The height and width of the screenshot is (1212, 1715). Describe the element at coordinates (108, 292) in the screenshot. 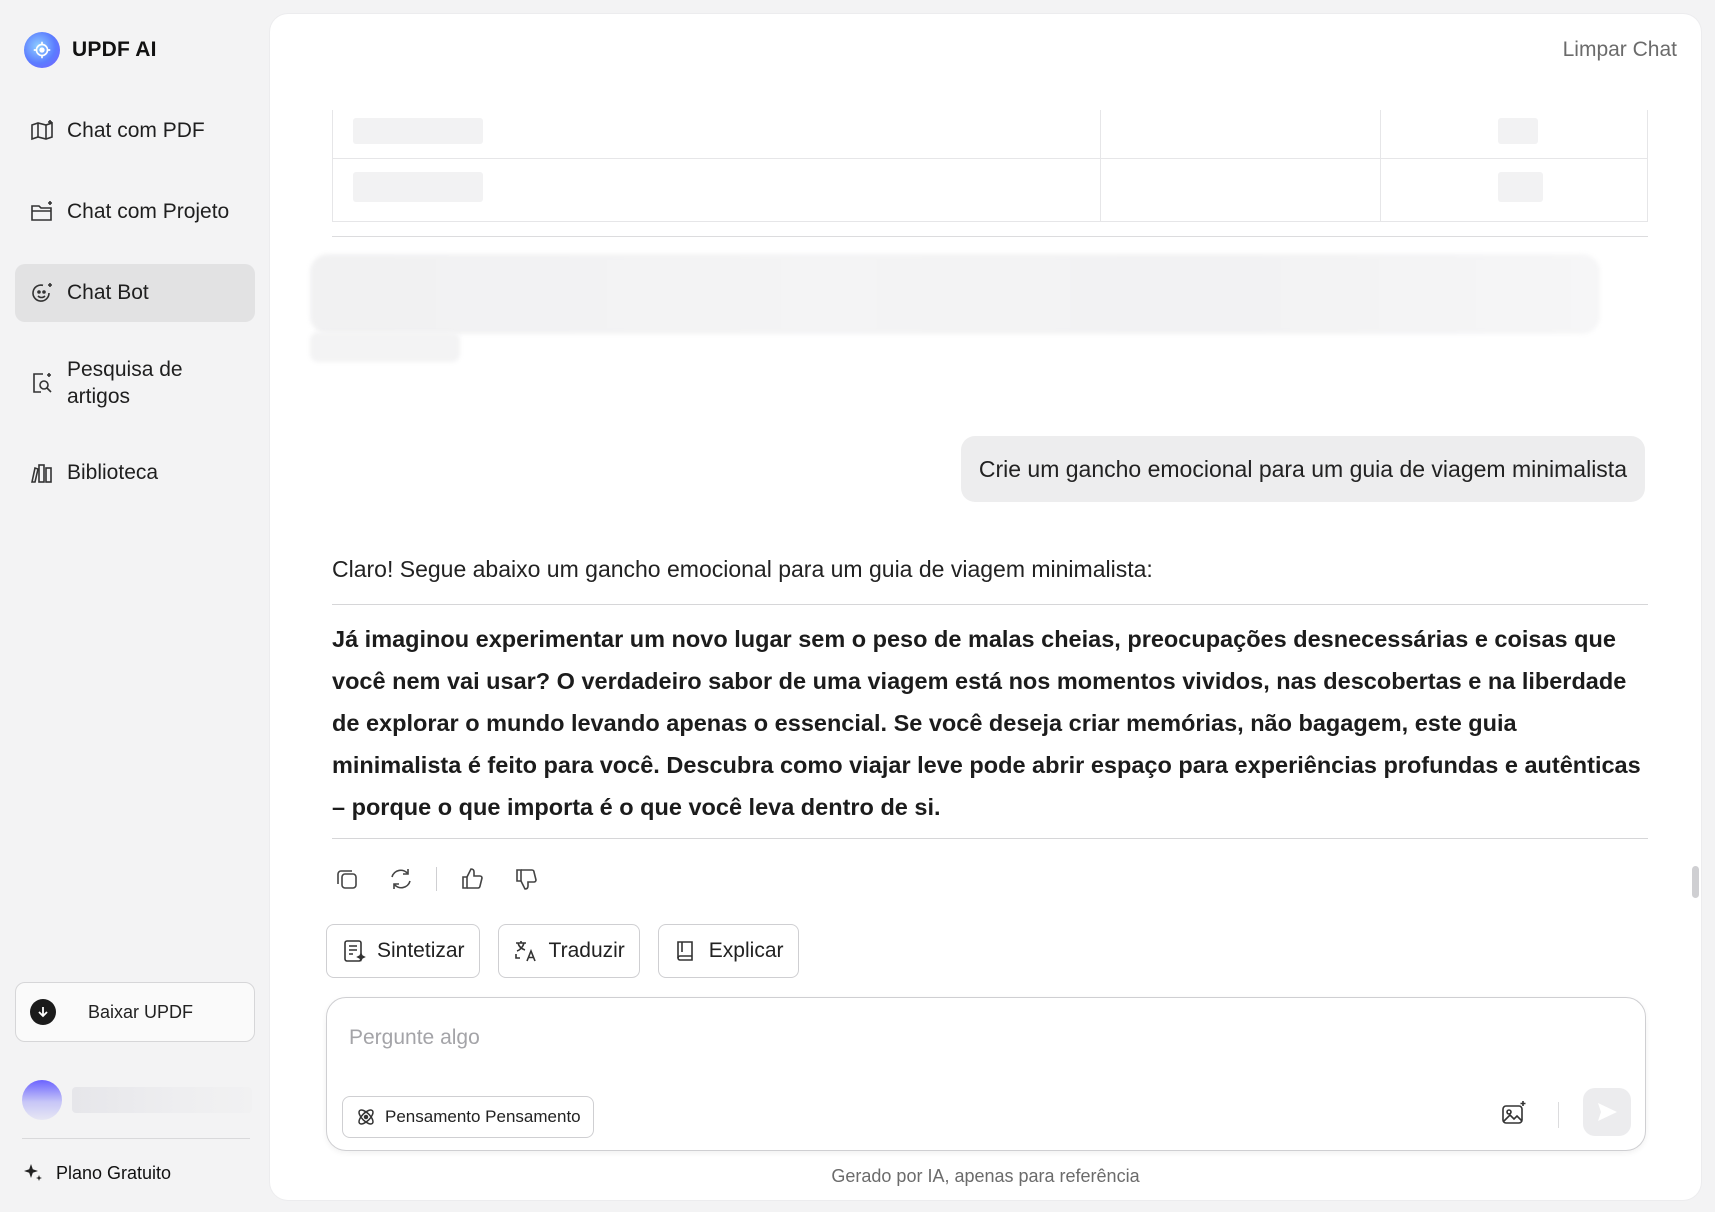

I see `sidebar-item-label: Chat Bot` at that location.